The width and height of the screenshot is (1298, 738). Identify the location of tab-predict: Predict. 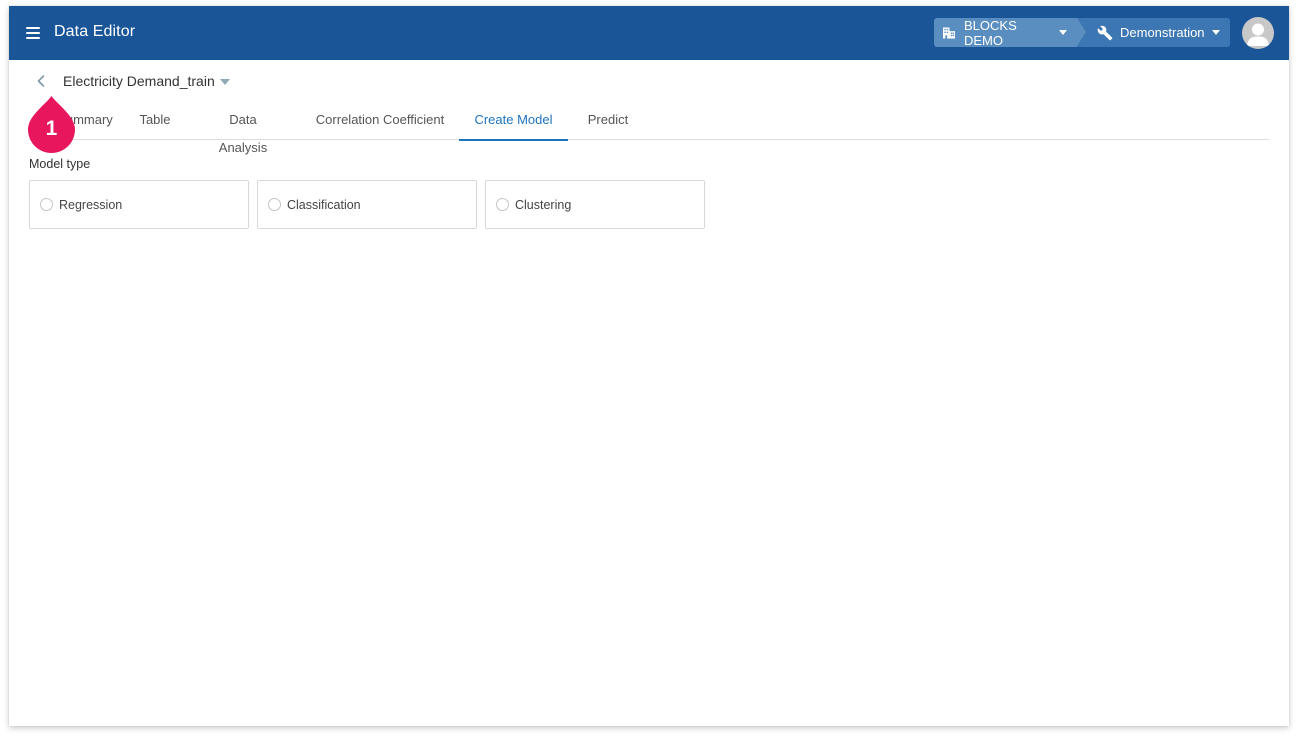
(608, 123).